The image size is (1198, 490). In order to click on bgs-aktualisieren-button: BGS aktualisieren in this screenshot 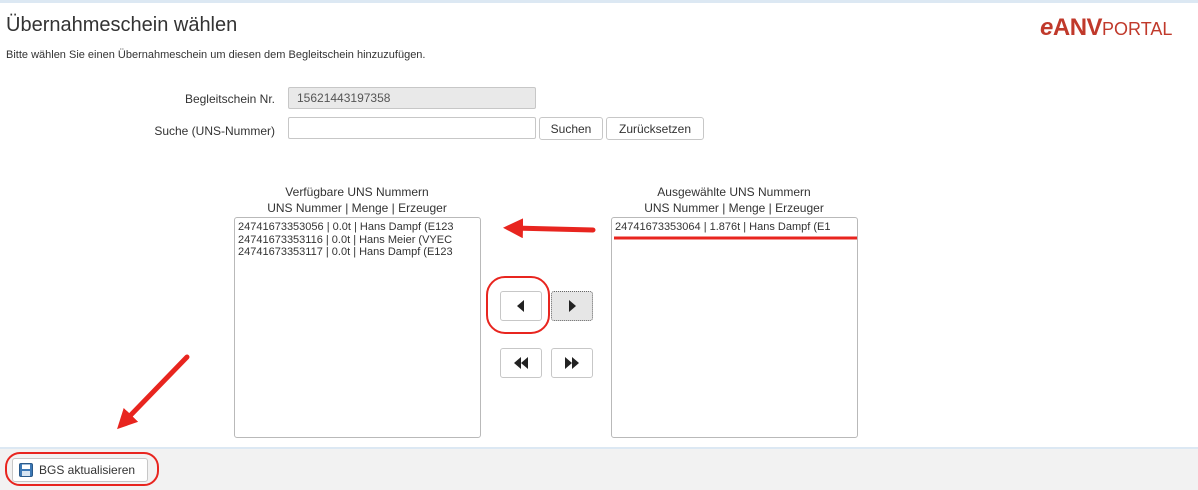, I will do `click(80, 470)`.